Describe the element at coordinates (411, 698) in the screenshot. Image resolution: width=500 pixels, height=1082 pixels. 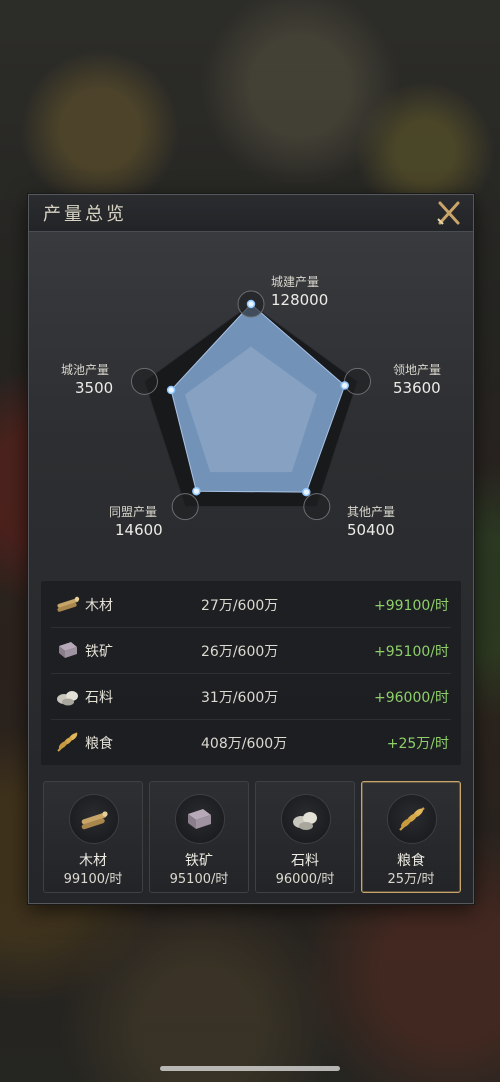
I see `row-rate: +96000/时` at that location.